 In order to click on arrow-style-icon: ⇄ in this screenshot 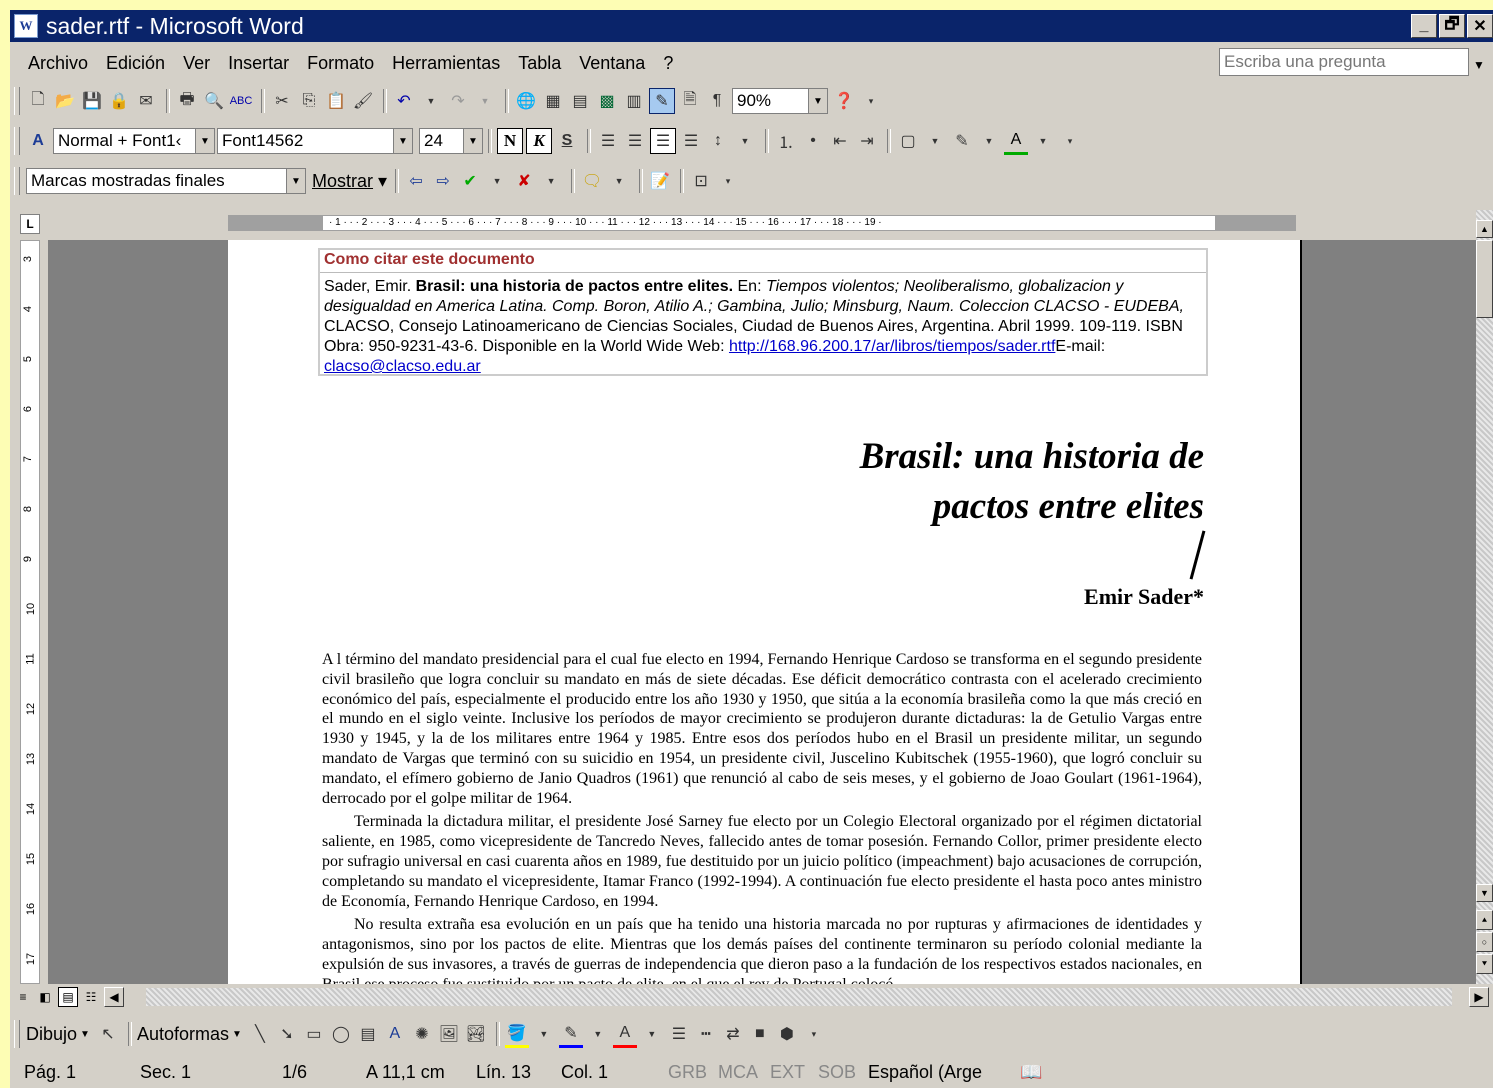, I will do `click(733, 1034)`.